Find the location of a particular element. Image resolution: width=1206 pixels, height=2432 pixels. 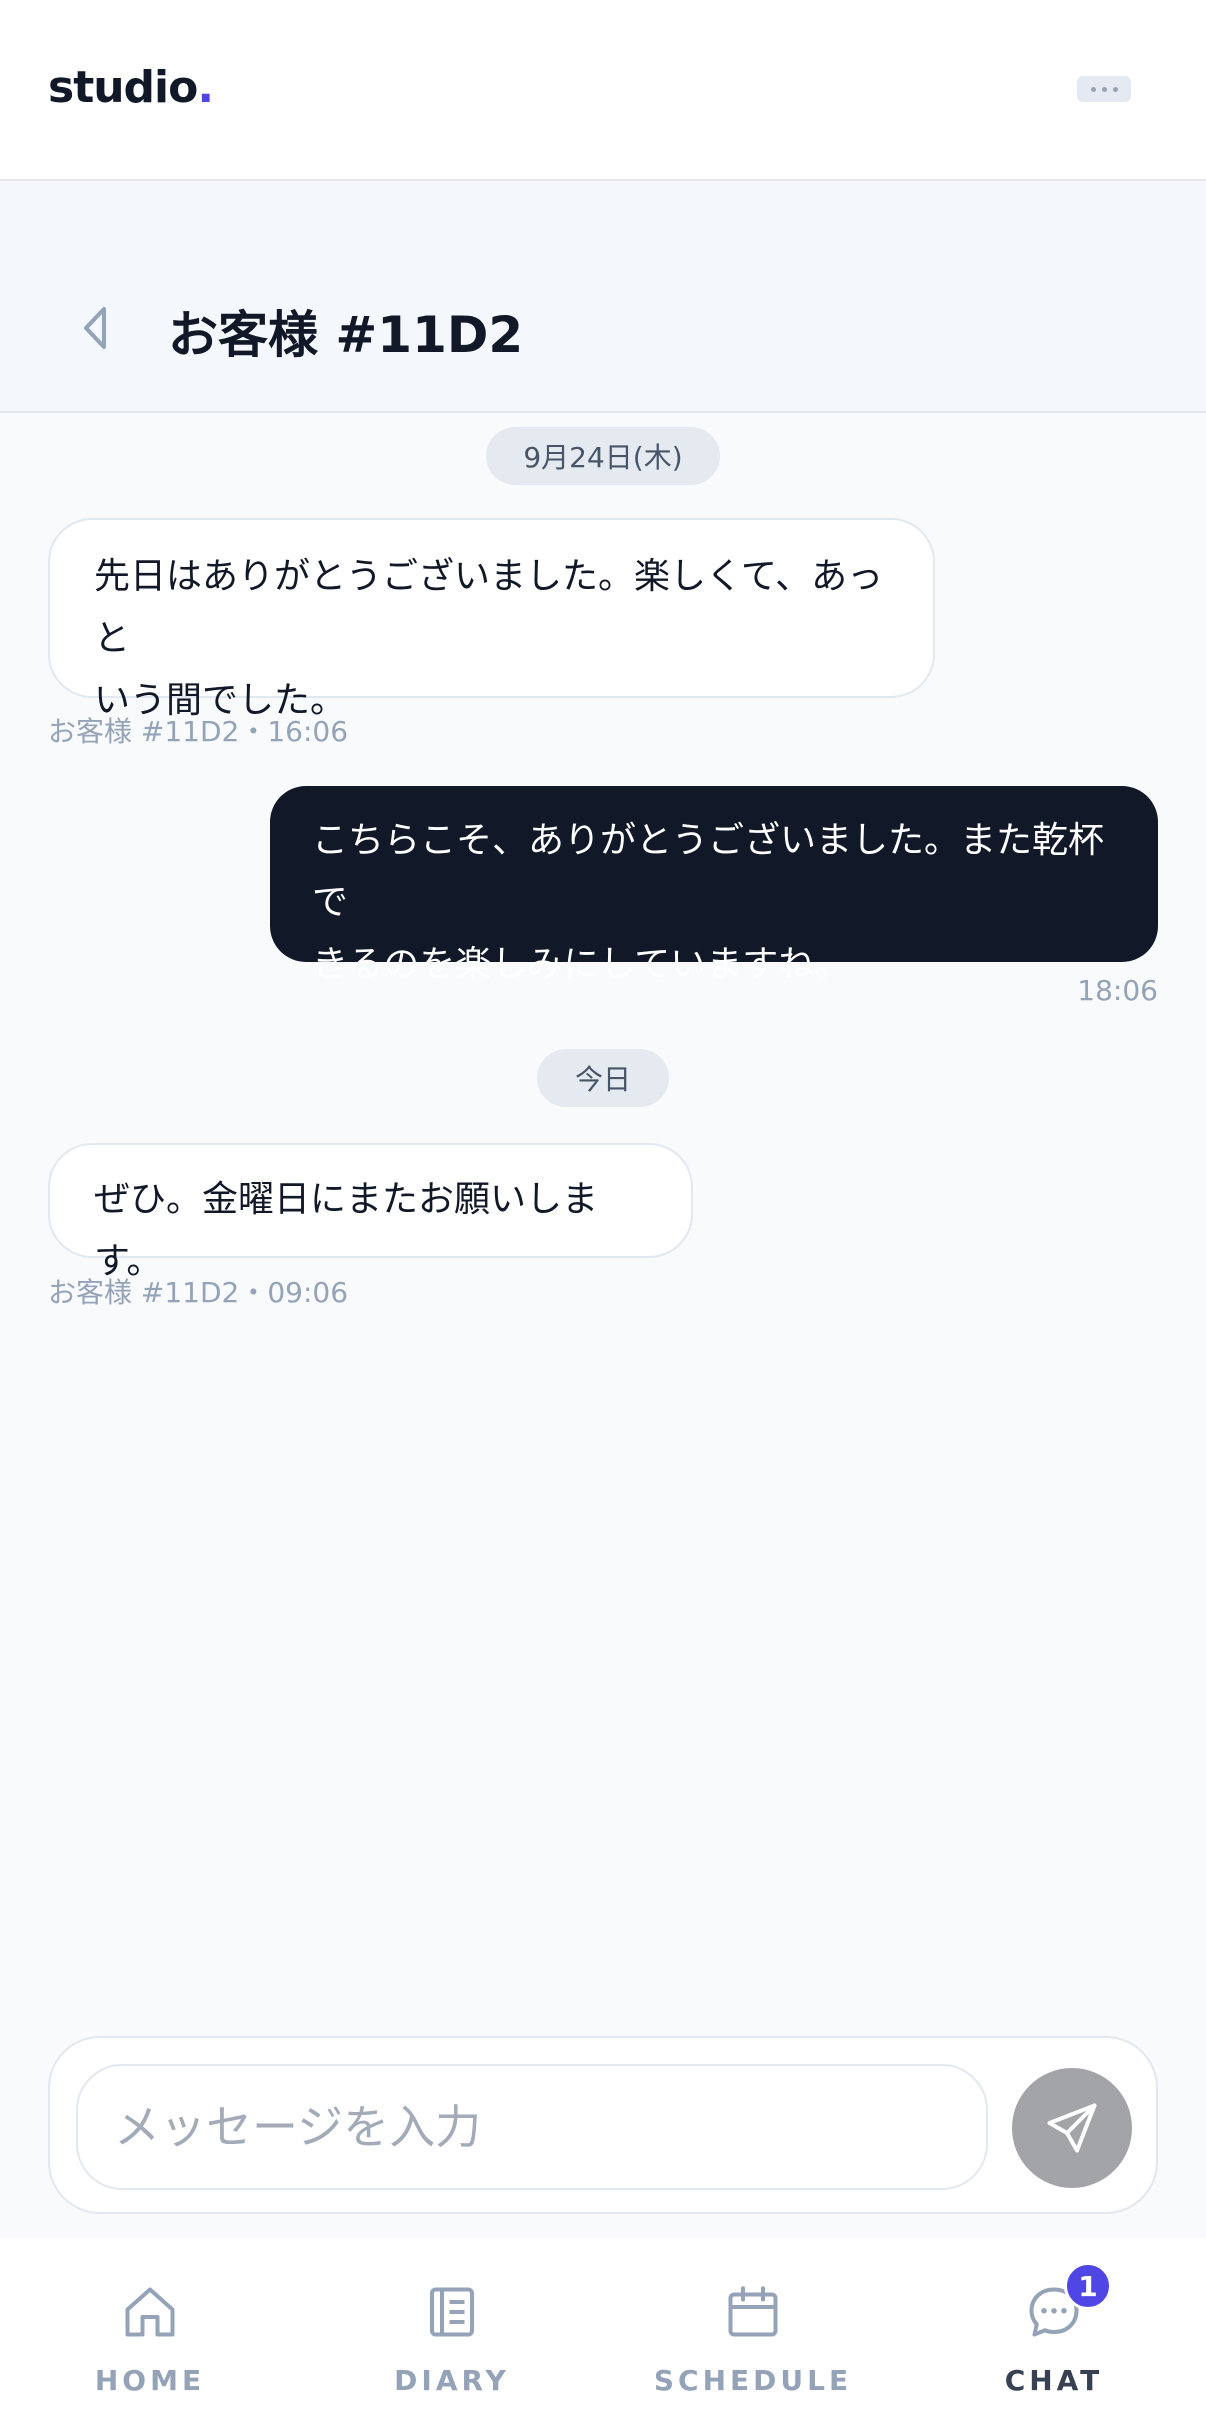

date-separator: 今日 is located at coordinates (603, 1078).